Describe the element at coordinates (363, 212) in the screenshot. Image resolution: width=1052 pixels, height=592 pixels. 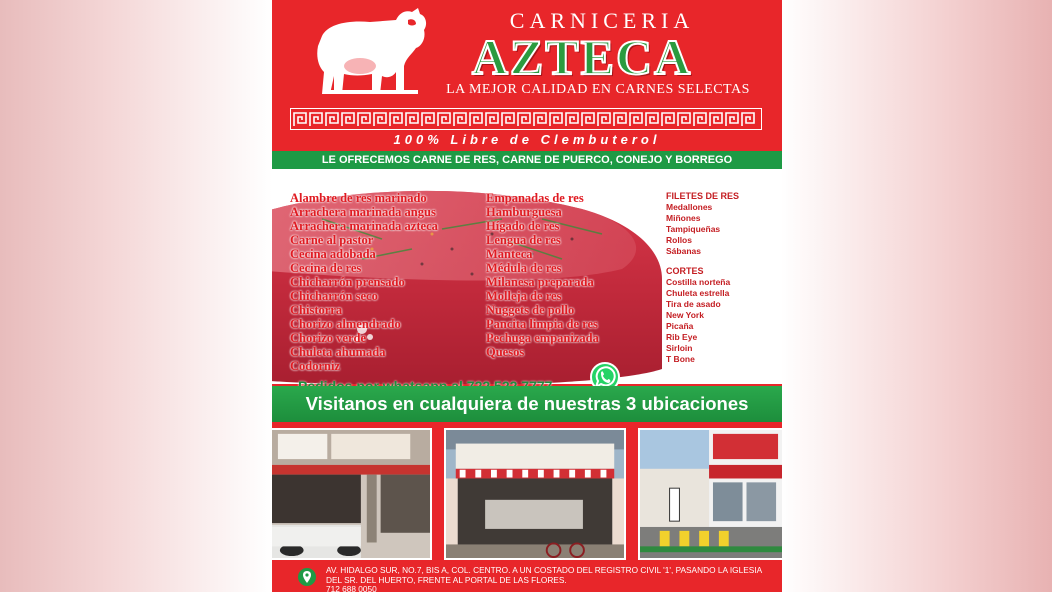
I see `product-item: Arrachera marinada angus` at that location.